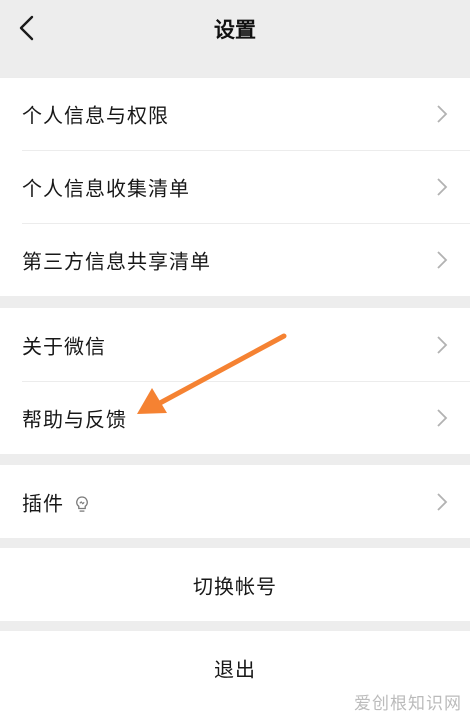  Describe the element at coordinates (43, 503) in the screenshot. I see `plugins-label-text: 插件` at that location.